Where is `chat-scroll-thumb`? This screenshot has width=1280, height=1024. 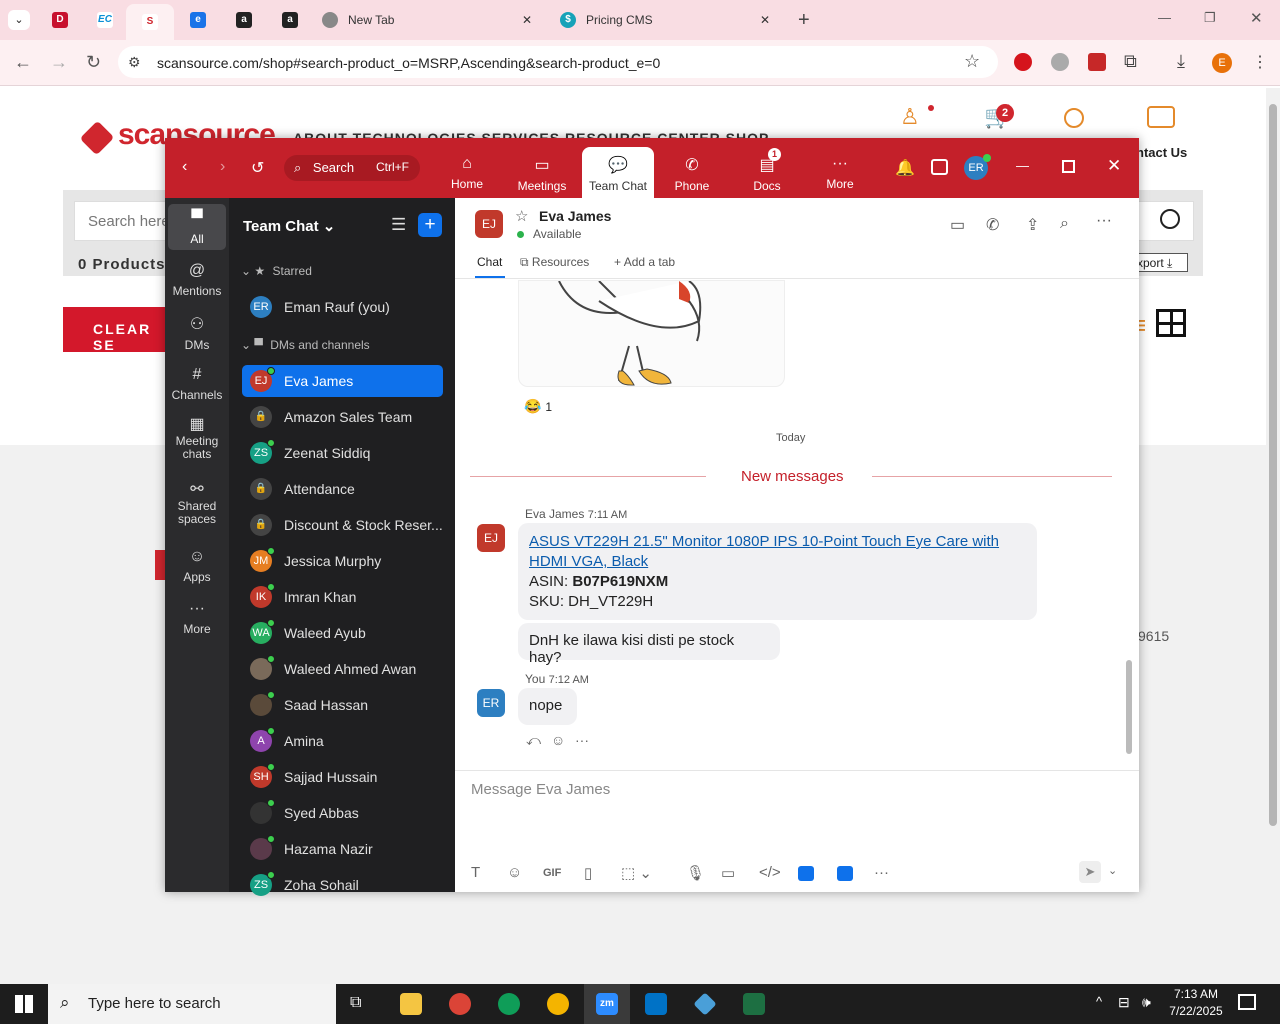 chat-scroll-thumb is located at coordinates (1129, 707).